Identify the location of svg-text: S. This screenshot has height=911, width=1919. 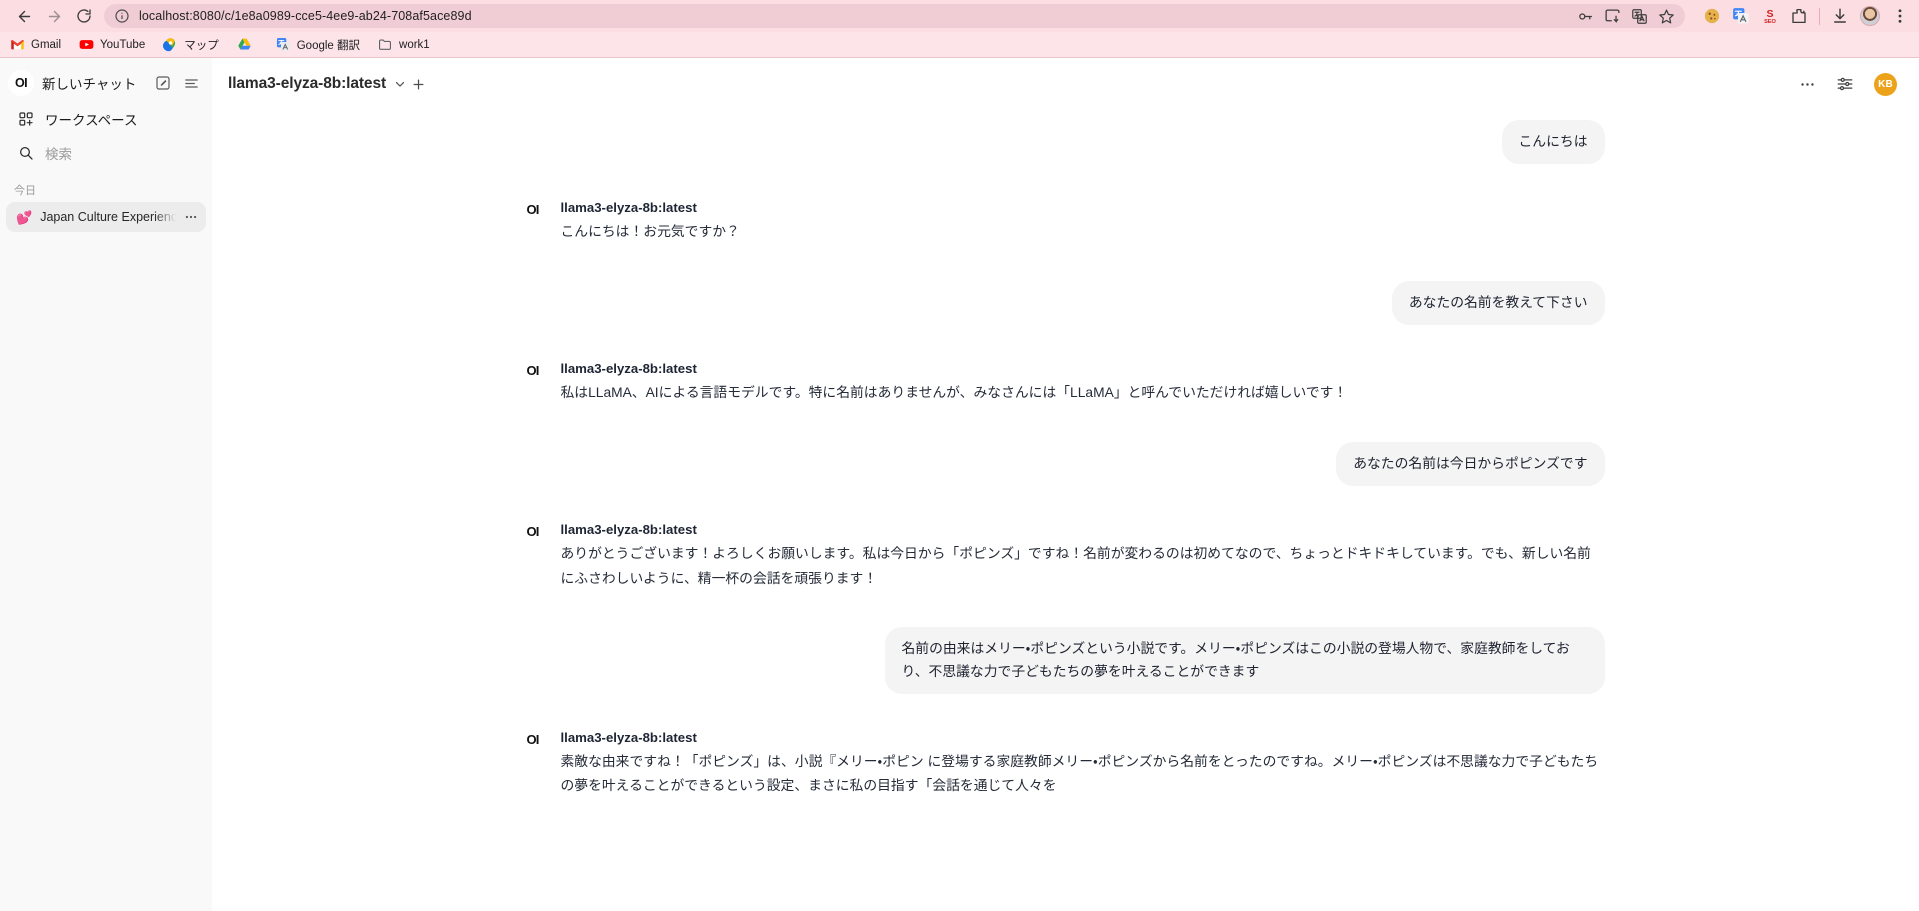
(1769, 14).